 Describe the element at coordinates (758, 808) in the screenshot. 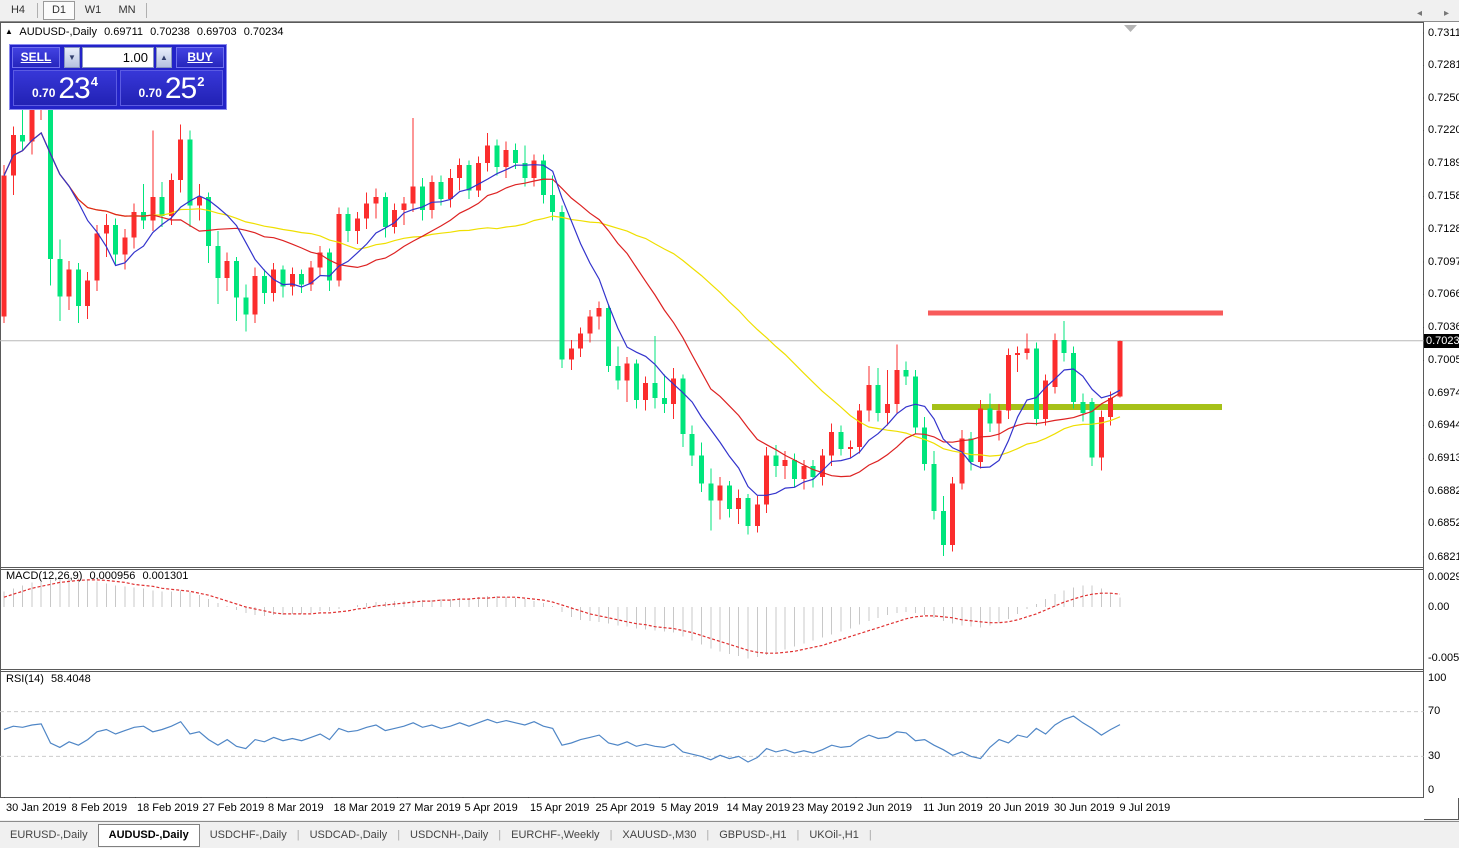

I see `date-axis-label: 14 May 2019` at that location.